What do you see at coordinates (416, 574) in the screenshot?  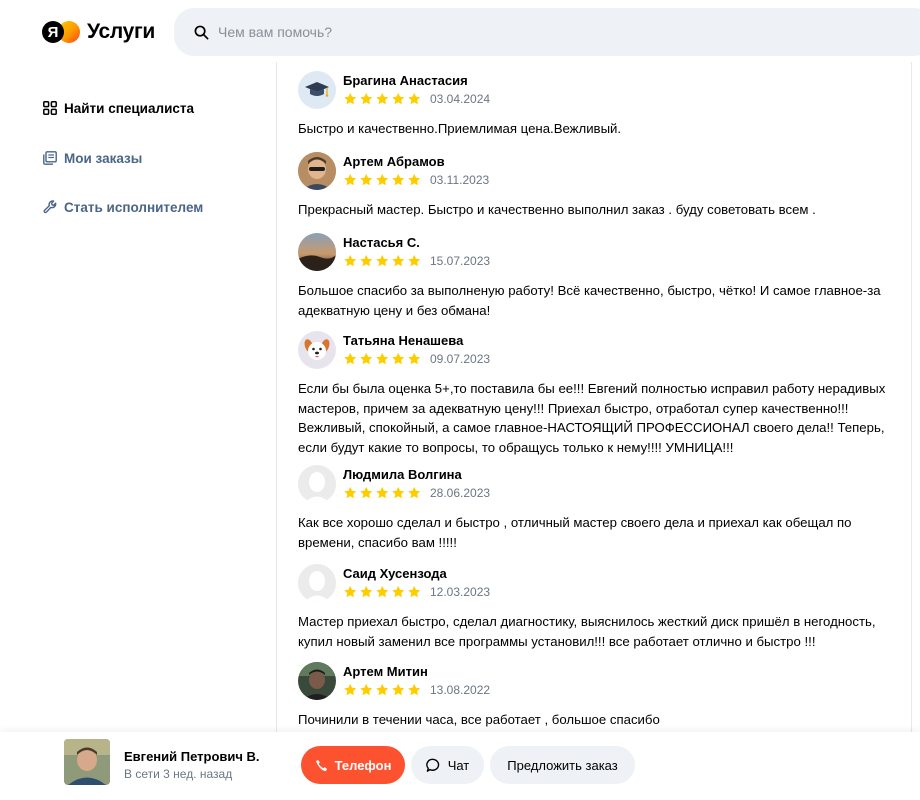 I see `reviewer-name: Саид Хусензода` at bounding box center [416, 574].